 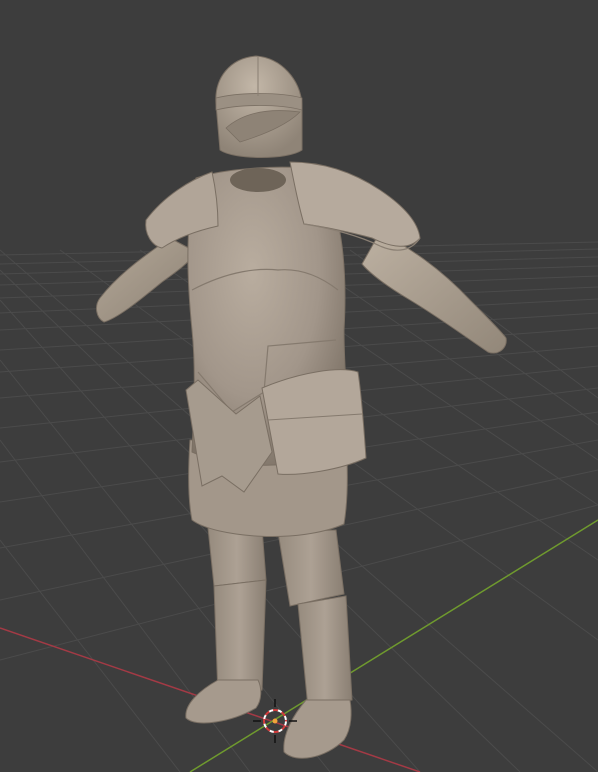 What do you see at coordinates (258, 180) in the screenshot?
I see `neck-opening` at bounding box center [258, 180].